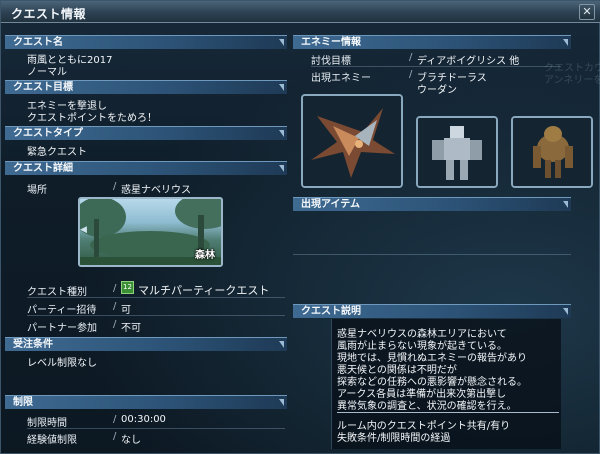  Describe the element at coordinates (62, 328) in the screenshot. I see `partner-label: パートナー参加` at that location.